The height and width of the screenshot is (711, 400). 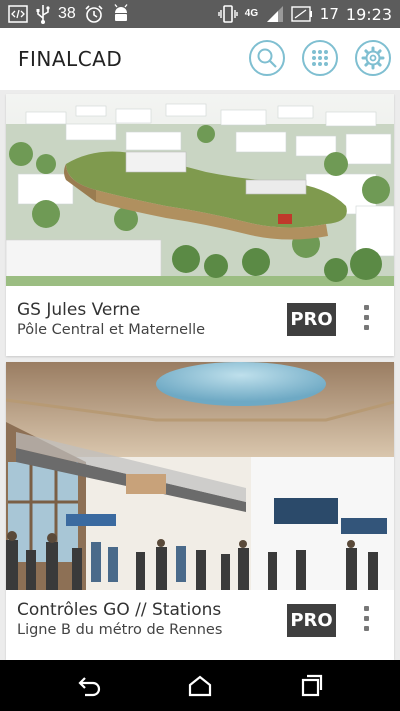 What do you see at coordinates (368, 14) in the screenshot?
I see `clock: 19:23` at bounding box center [368, 14].